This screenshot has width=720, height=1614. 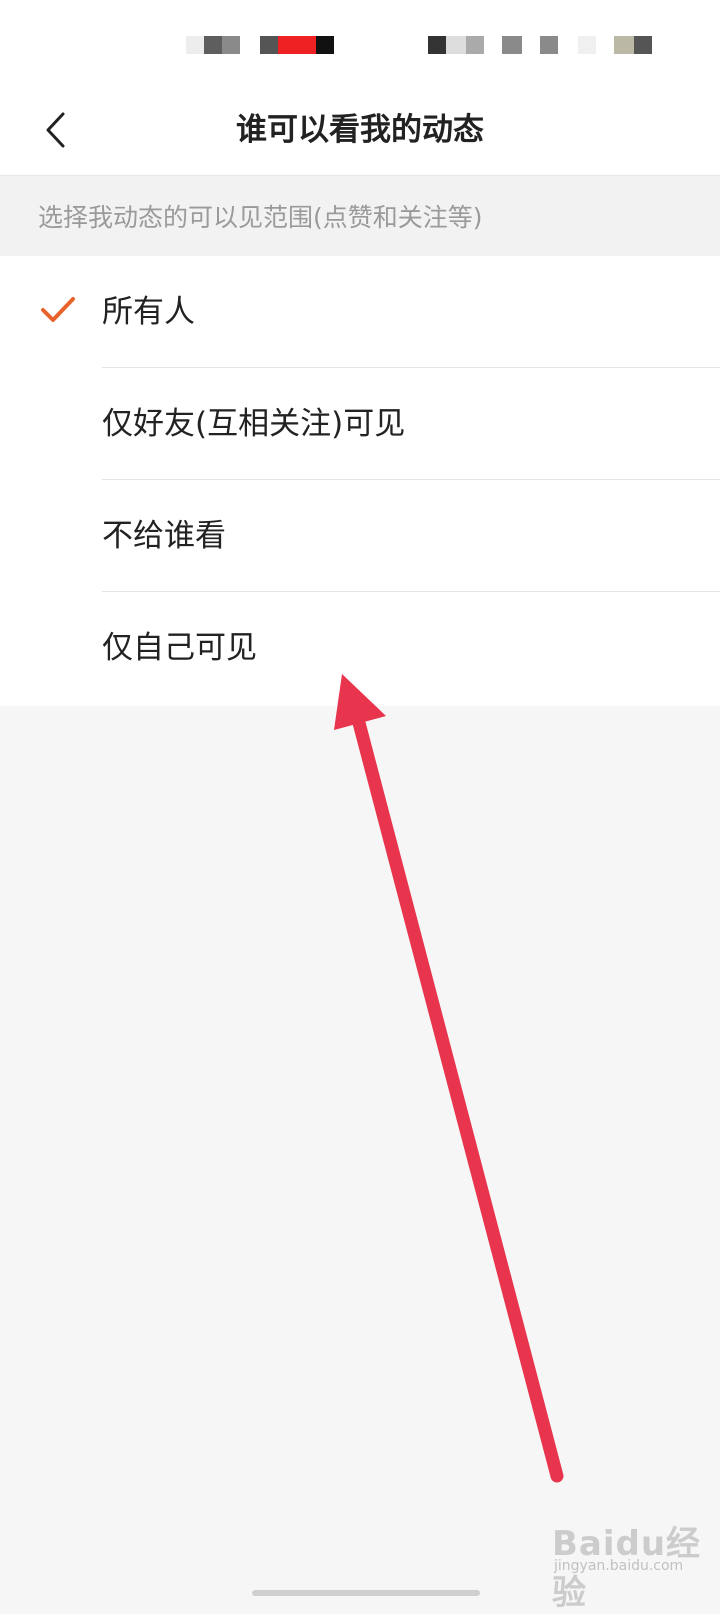 I want to click on option-label: 不给谁看, so click(x=164, y=536).